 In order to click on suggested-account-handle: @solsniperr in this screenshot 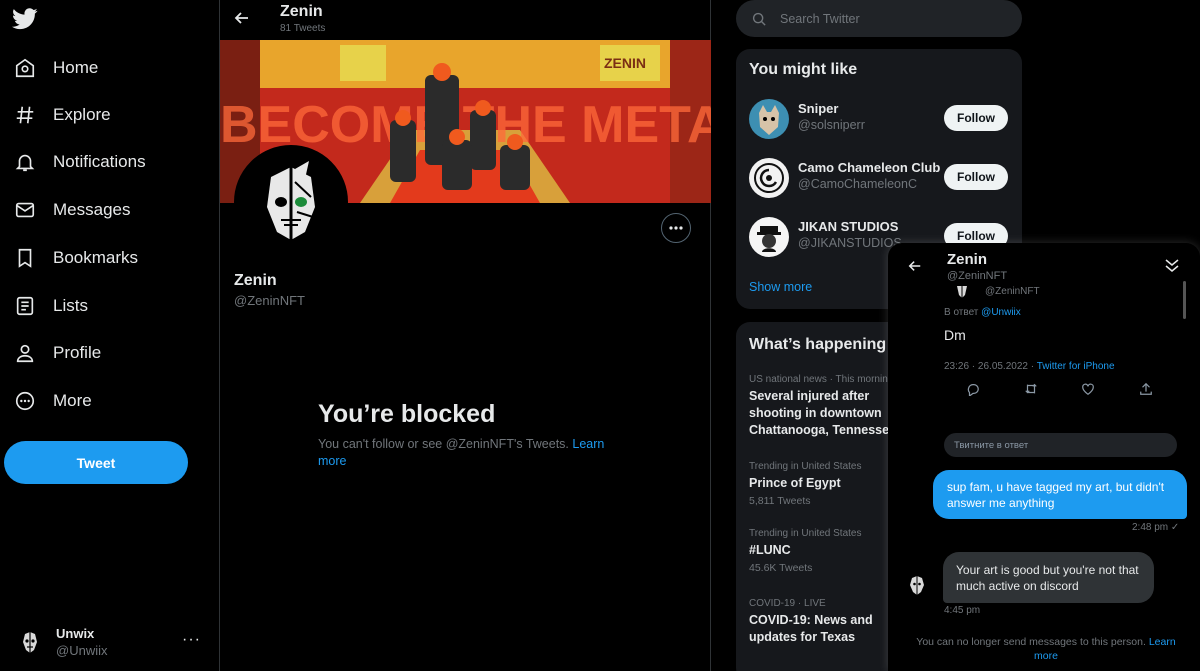, I will do `click(831, 125)`.